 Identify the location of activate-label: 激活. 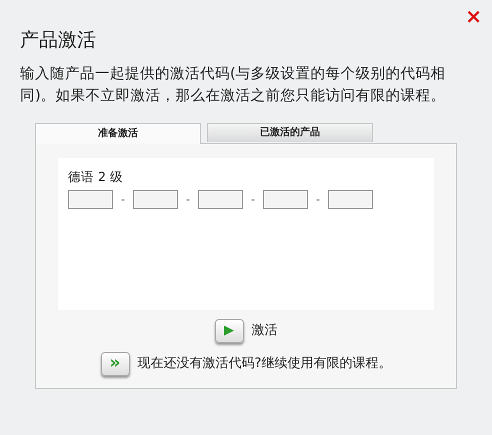
(265, 331).